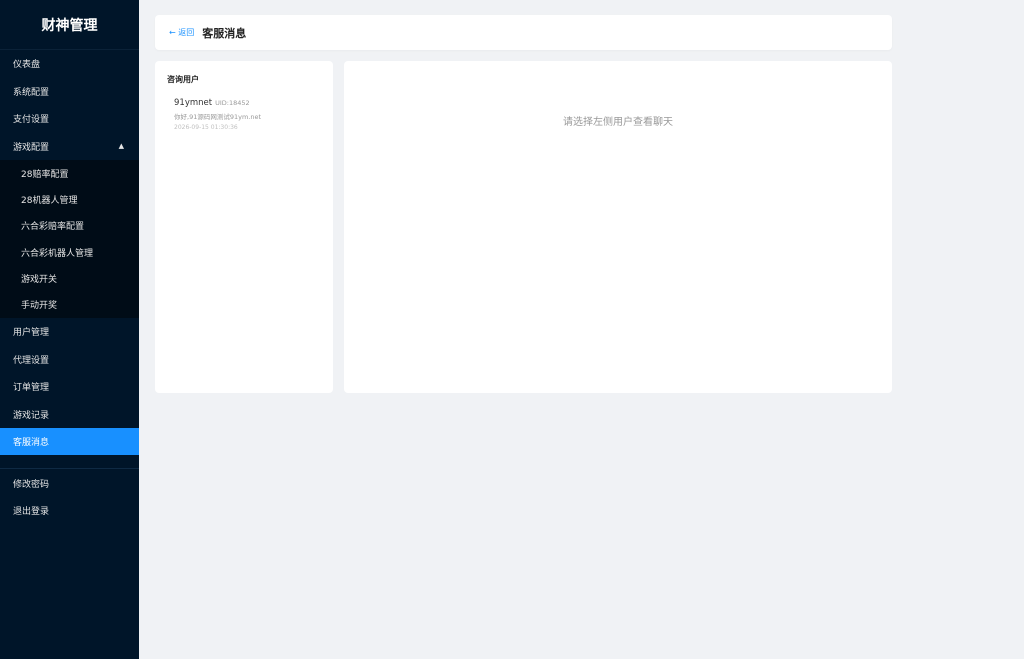 Image resolution: width=1024 pixels, height=659 pixels. I want to click on sidebar-item-label: 28机器人管理, so click(49, 200).